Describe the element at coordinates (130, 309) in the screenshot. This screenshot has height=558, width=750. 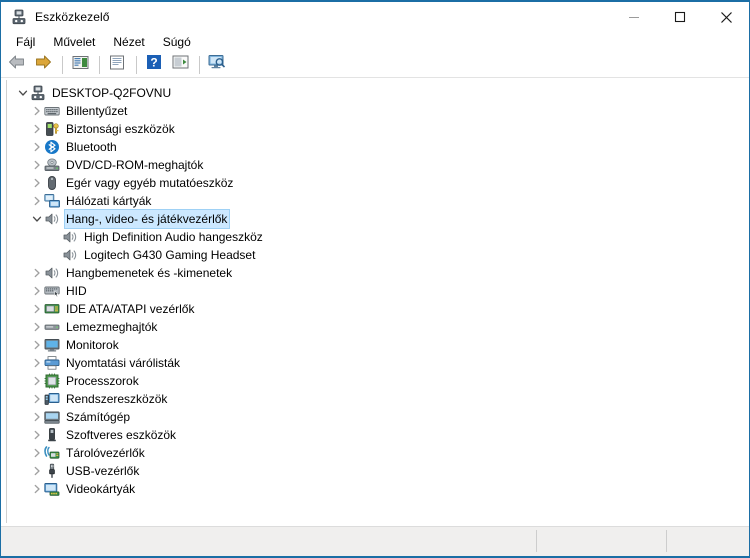
I see `tree-item-label: IDE ATA/ATAPI vezérlők` at that location.